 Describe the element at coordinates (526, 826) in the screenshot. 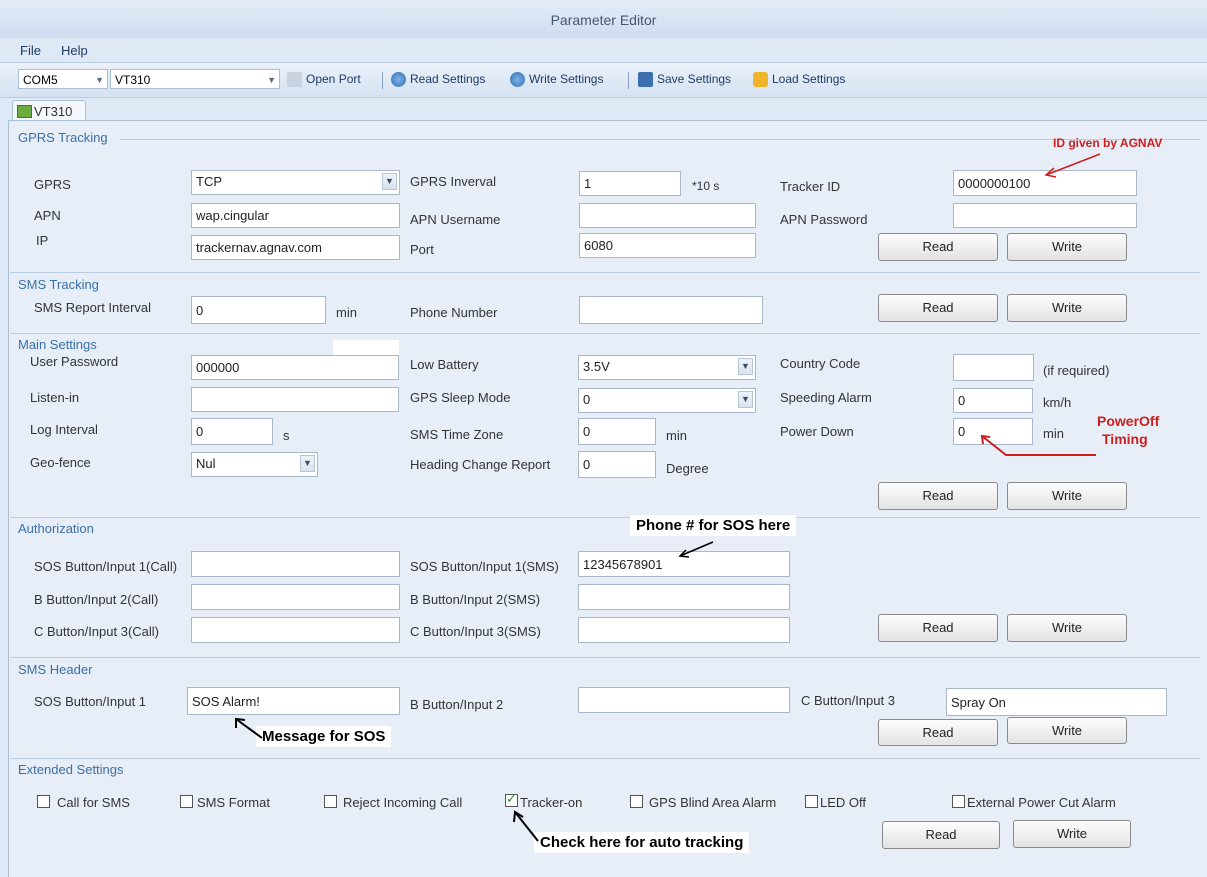

I see `arrow-check-auto` at that location.